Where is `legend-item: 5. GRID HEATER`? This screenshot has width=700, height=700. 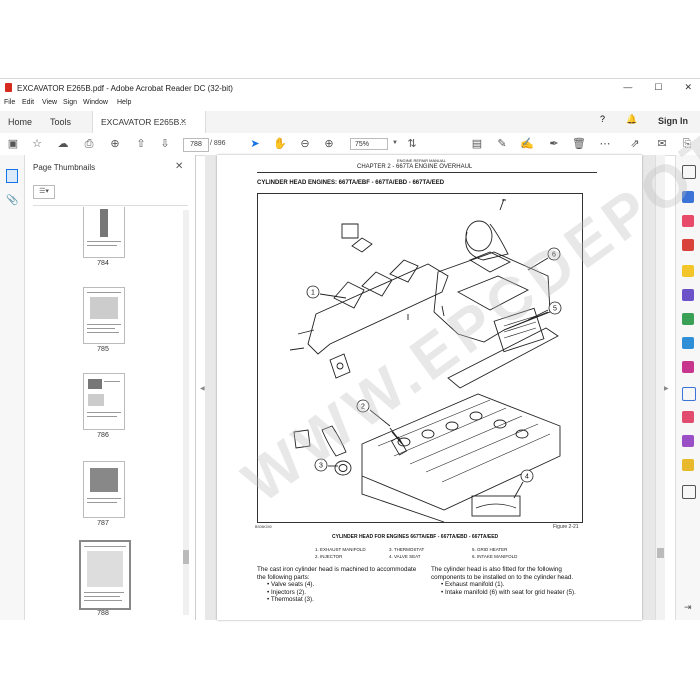
legend-item: 5. GRID HEATER is located at coordinates (490, 549).